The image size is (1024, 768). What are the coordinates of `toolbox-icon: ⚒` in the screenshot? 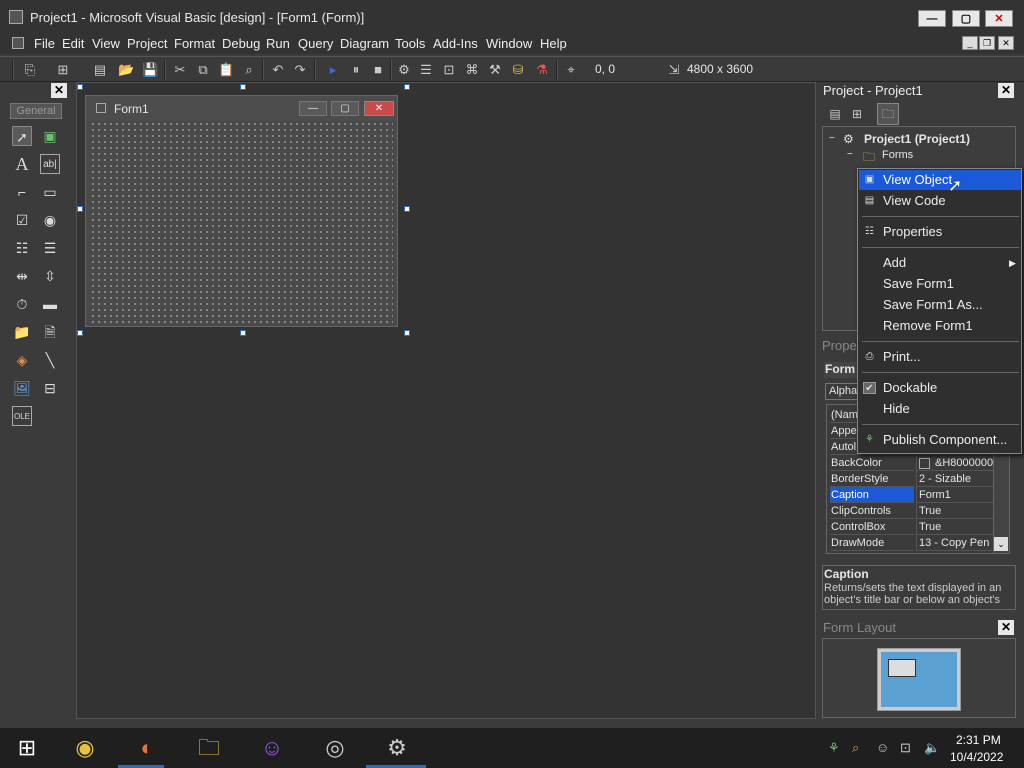 It's located at (495, 70).